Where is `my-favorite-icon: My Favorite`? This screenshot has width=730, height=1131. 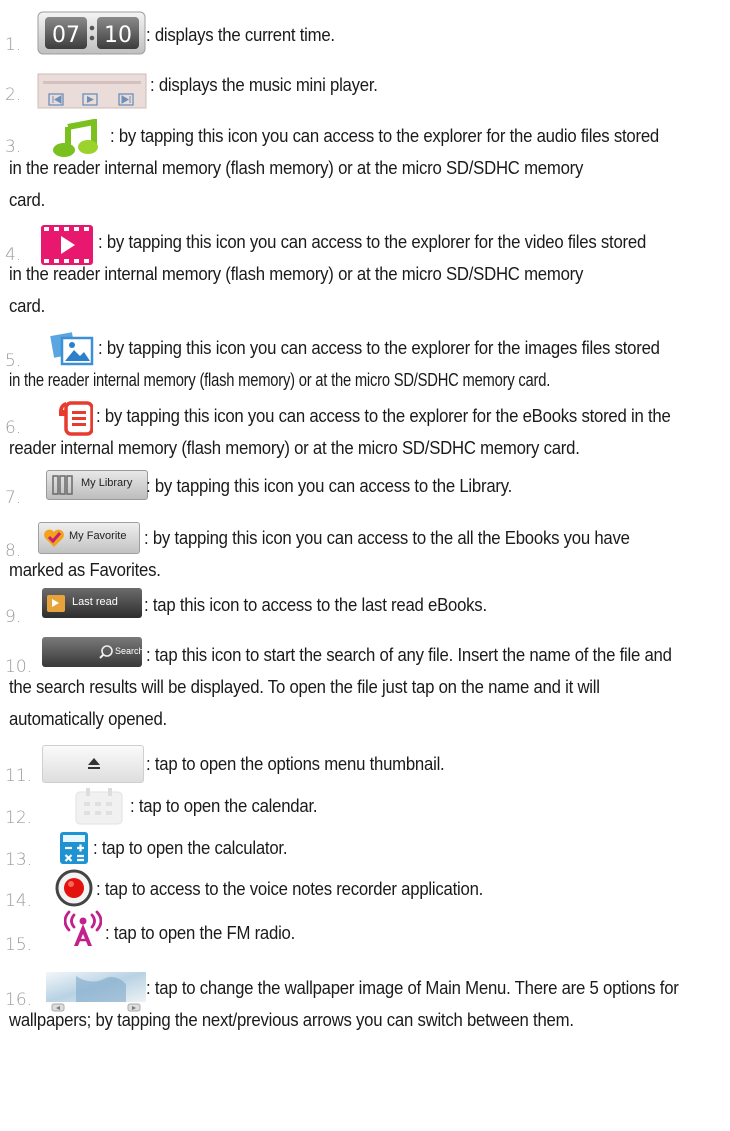
my-favorite-icon: My Favorite is located at coordinates (89, 538).